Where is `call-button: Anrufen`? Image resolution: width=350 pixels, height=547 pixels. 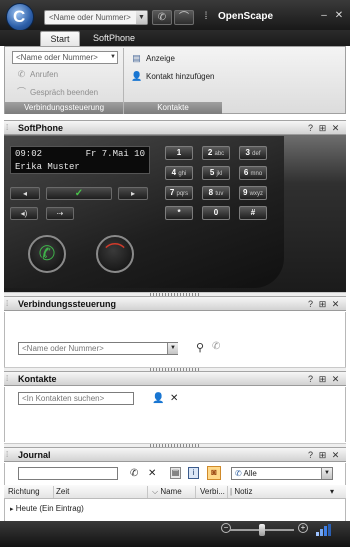 call-button: Anrufen is located at coordinates (44, 74).